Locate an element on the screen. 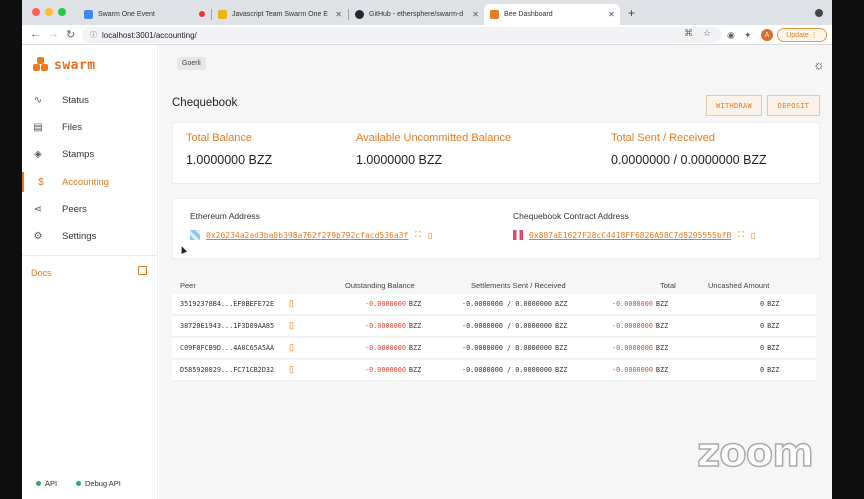 This screenshot has width=864, height=499. sidebar-item-status: ∿ Status is located at coordinates (90, 100).